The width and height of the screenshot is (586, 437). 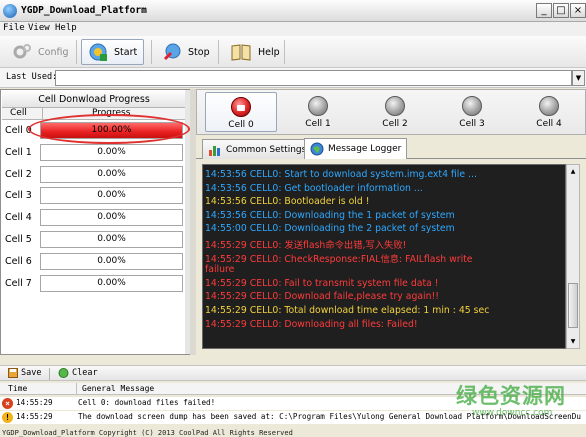 I want to click on app-icon, so click(x=10, y=11).